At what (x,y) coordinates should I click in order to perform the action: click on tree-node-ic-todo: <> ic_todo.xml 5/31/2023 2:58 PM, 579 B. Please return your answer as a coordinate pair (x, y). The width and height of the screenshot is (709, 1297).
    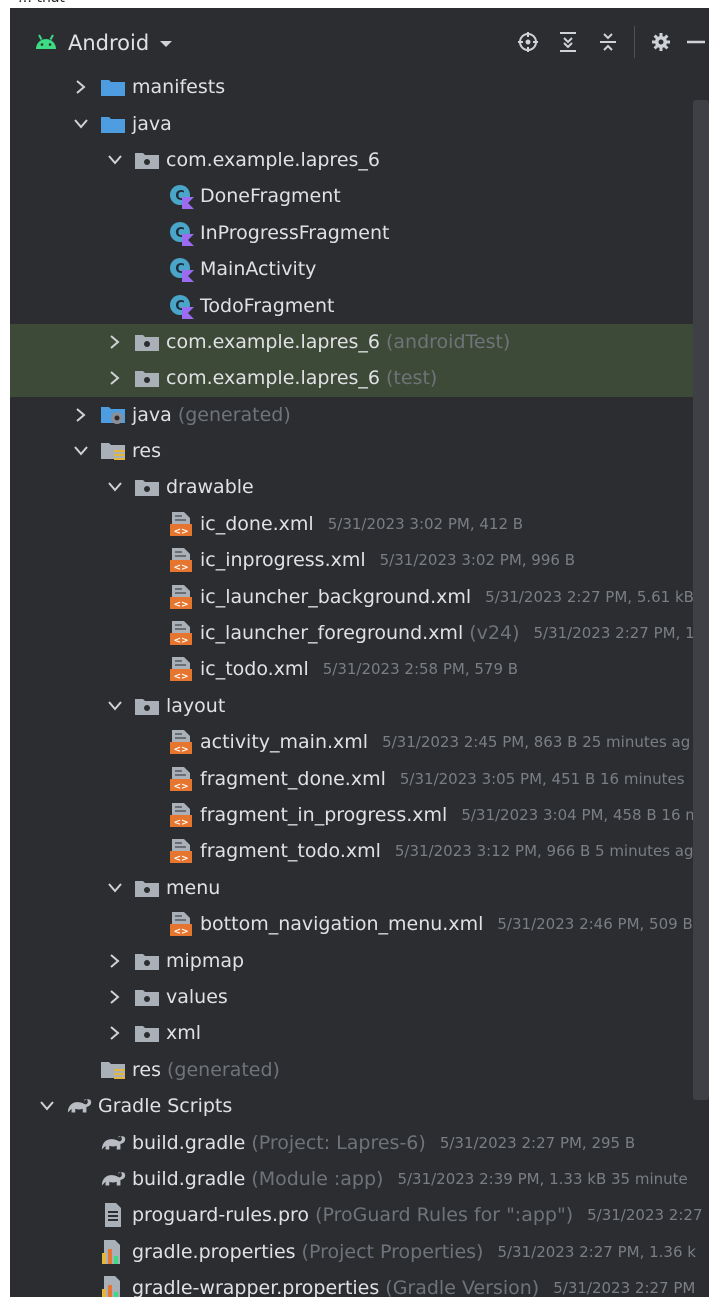
    Looking at the image, I should click on (359, 669).